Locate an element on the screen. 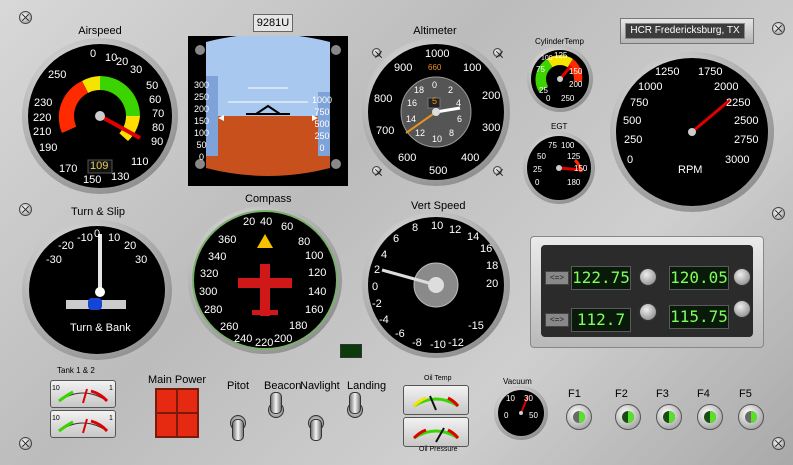  f2-label: F2 is located at coordinates (621, 394).